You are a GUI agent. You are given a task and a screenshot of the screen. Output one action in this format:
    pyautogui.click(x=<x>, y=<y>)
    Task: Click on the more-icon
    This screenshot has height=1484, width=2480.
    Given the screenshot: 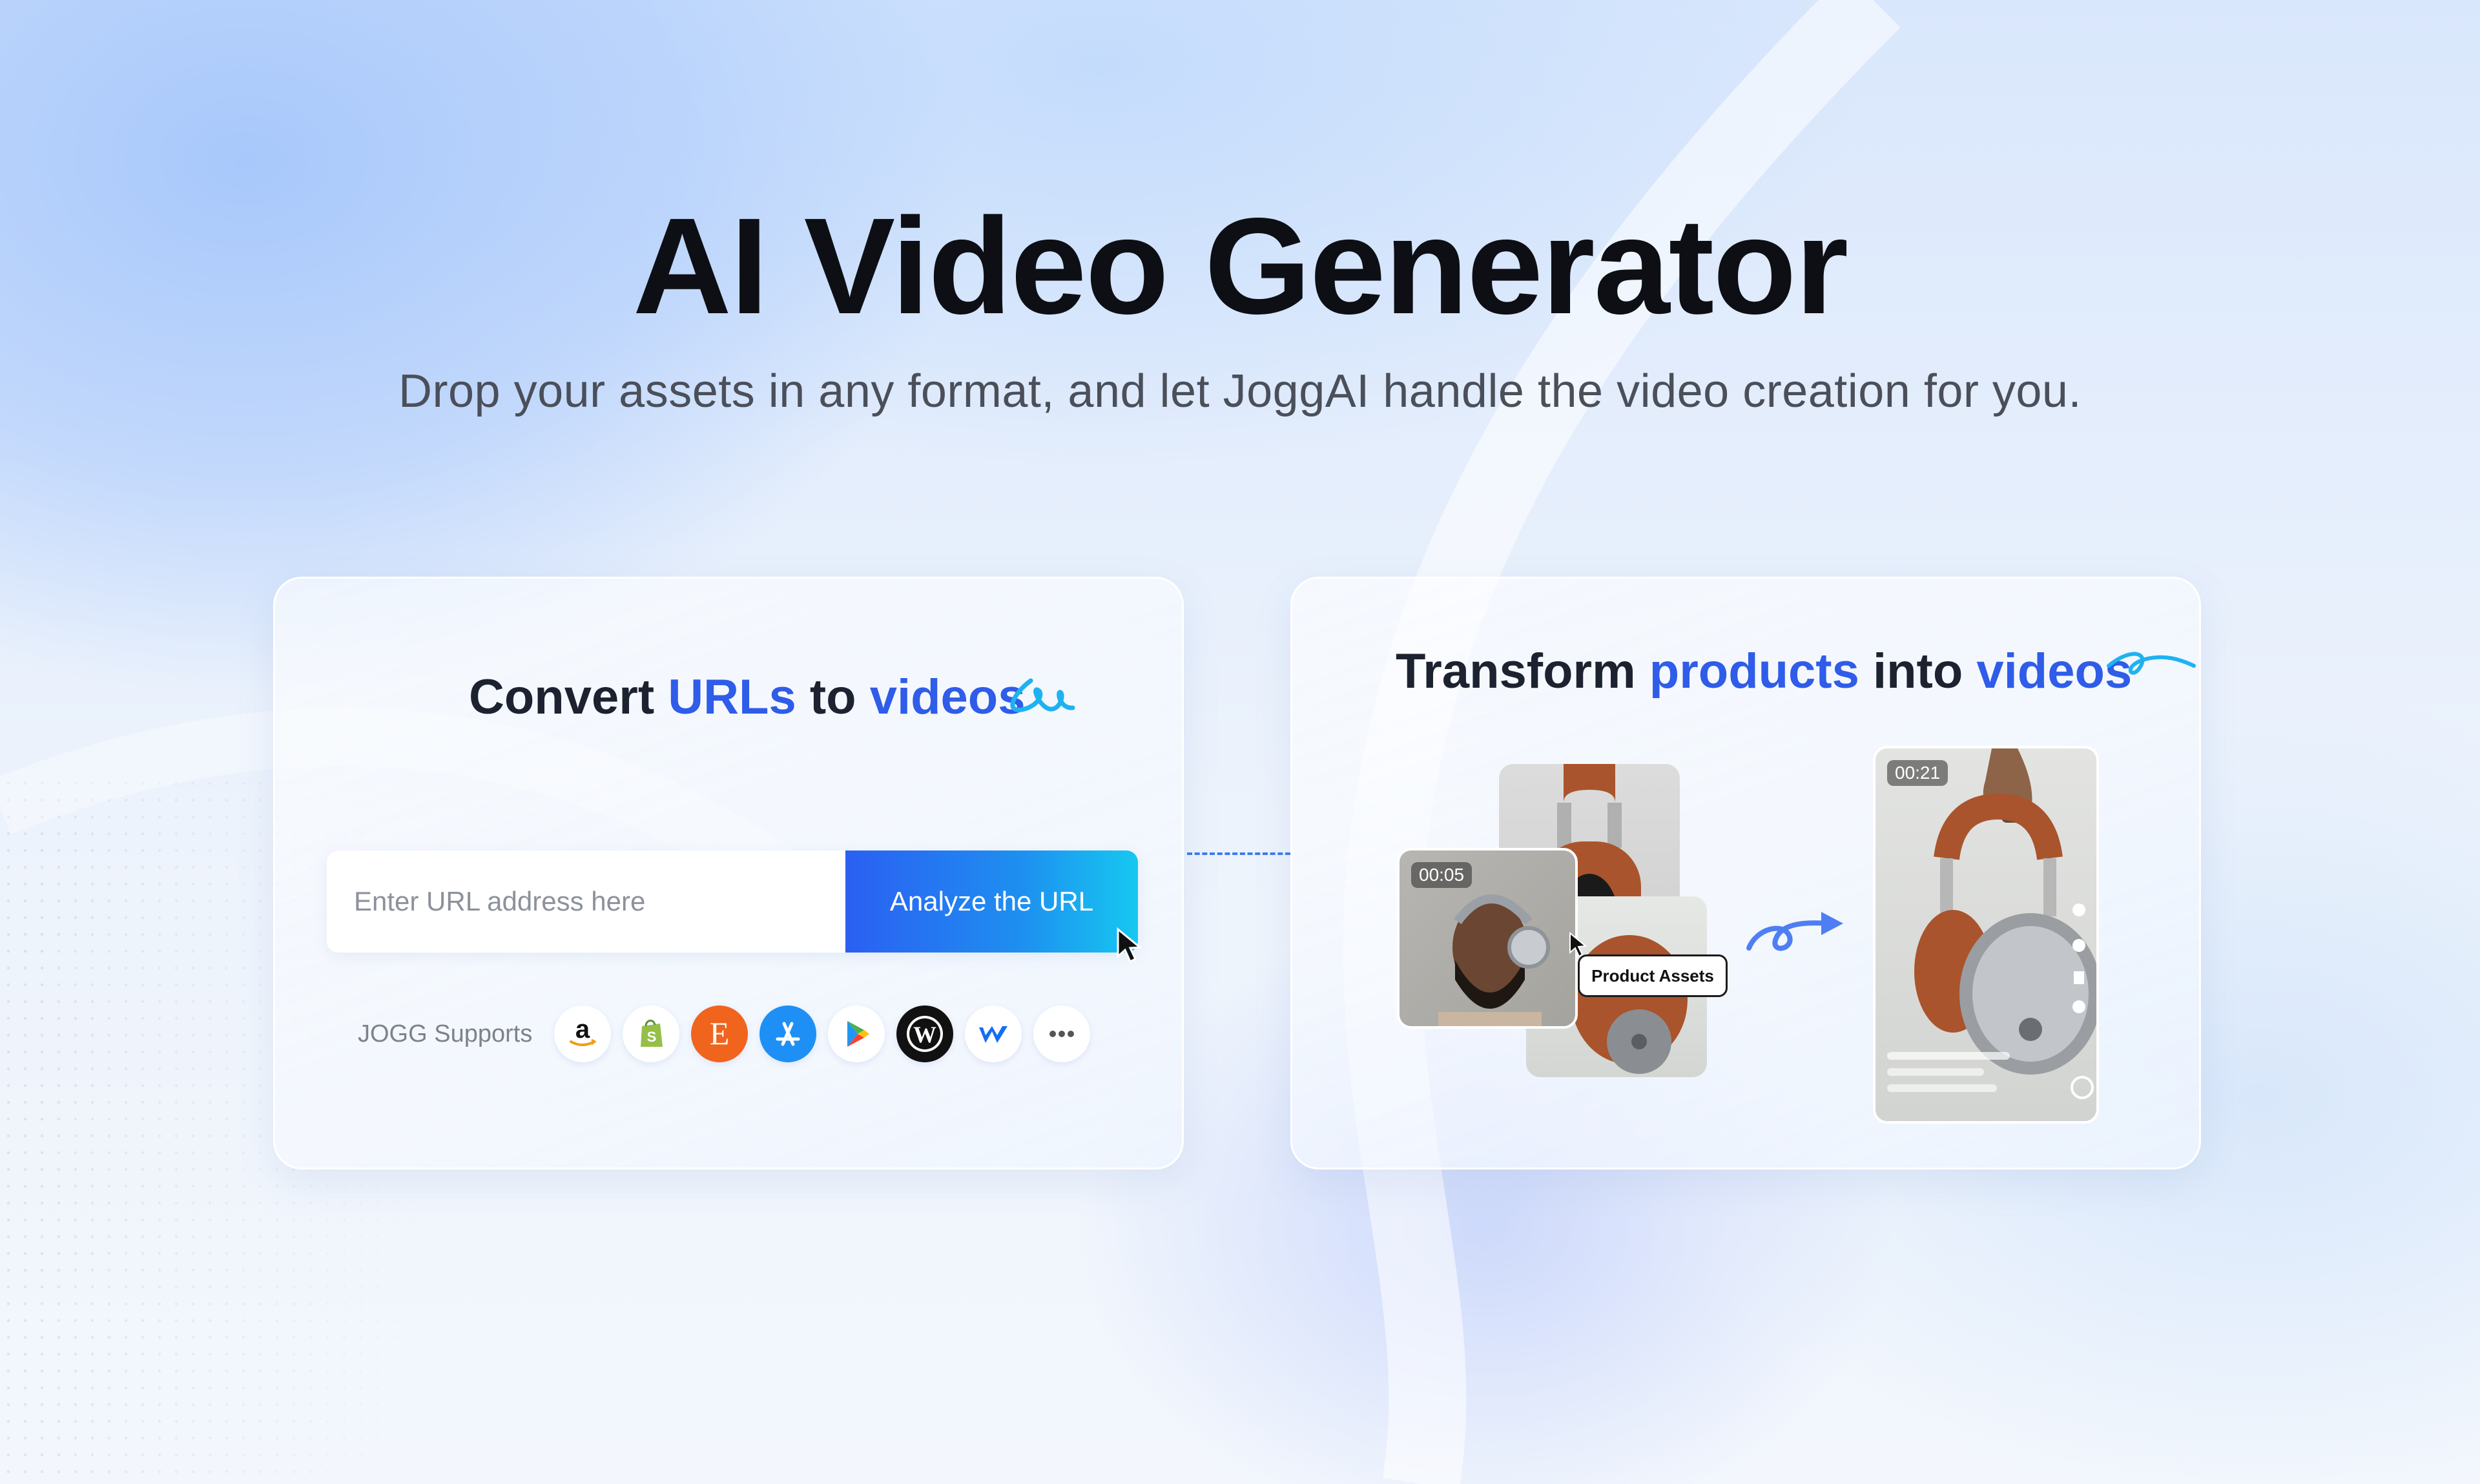 What is the action you would take?
    pyautogui.click(x=1062, y=1033)
    